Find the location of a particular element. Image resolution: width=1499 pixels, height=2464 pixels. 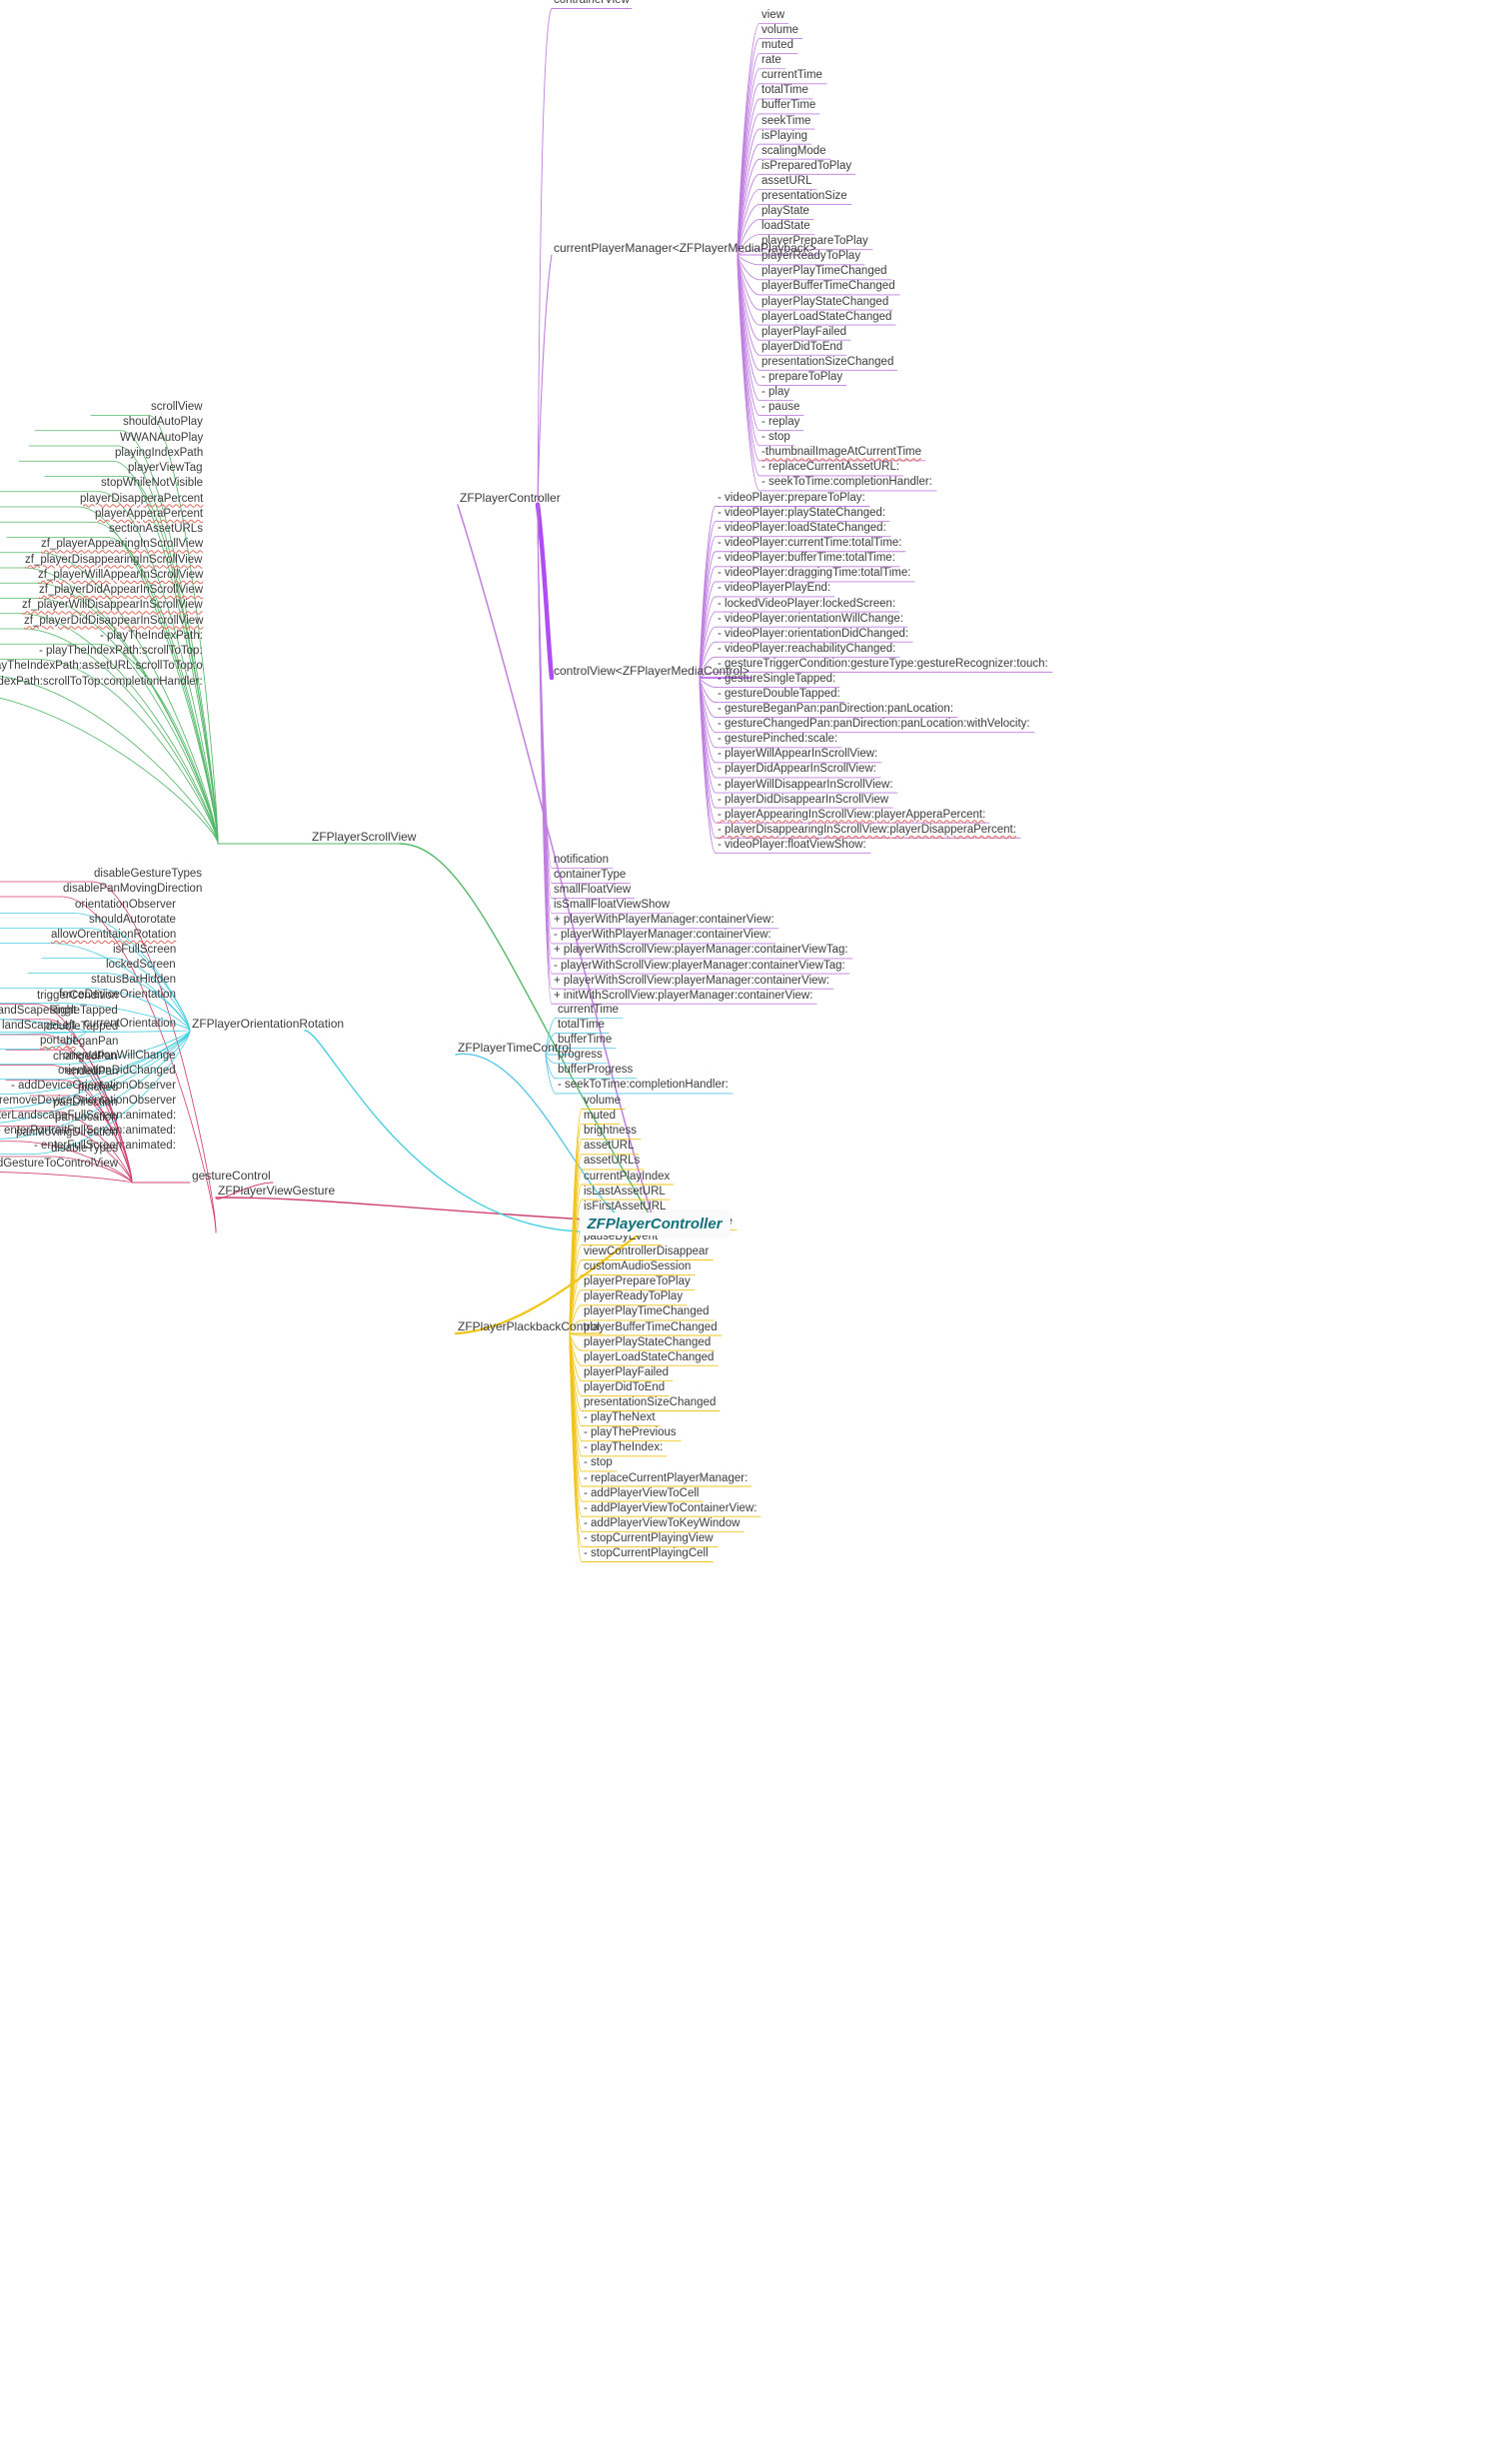

leaf-playback-17: playerLoadStateChanged is located at coordinates (649, 1358).